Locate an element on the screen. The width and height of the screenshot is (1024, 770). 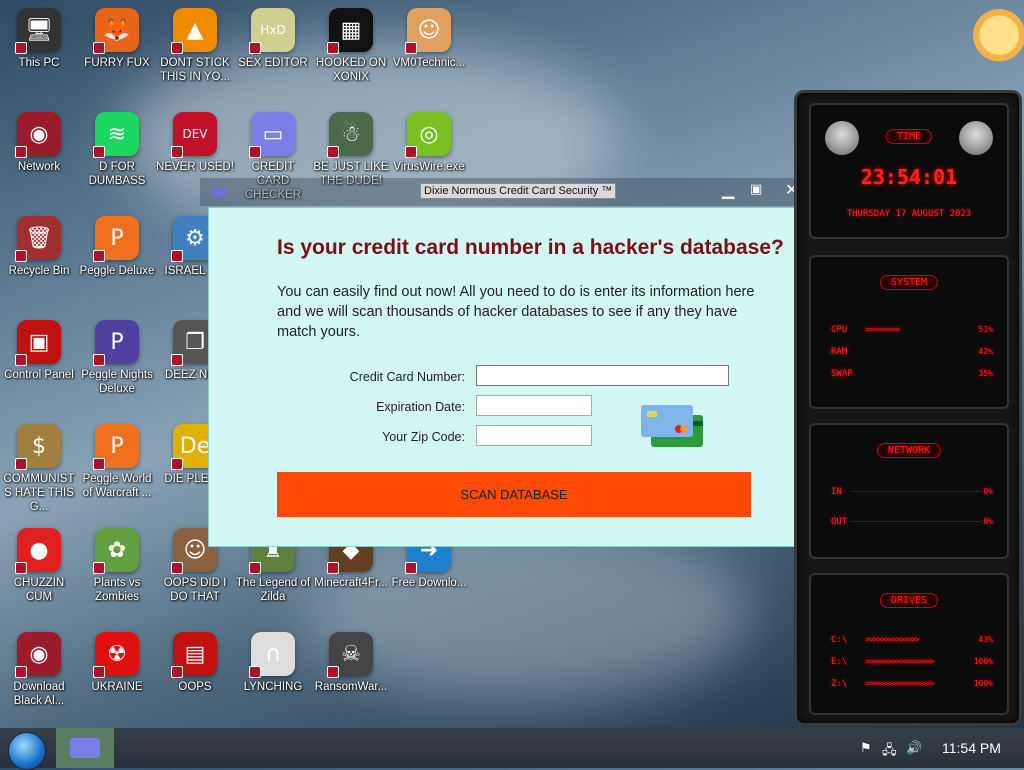
network-graph-line is located at coordinates (916, 521).